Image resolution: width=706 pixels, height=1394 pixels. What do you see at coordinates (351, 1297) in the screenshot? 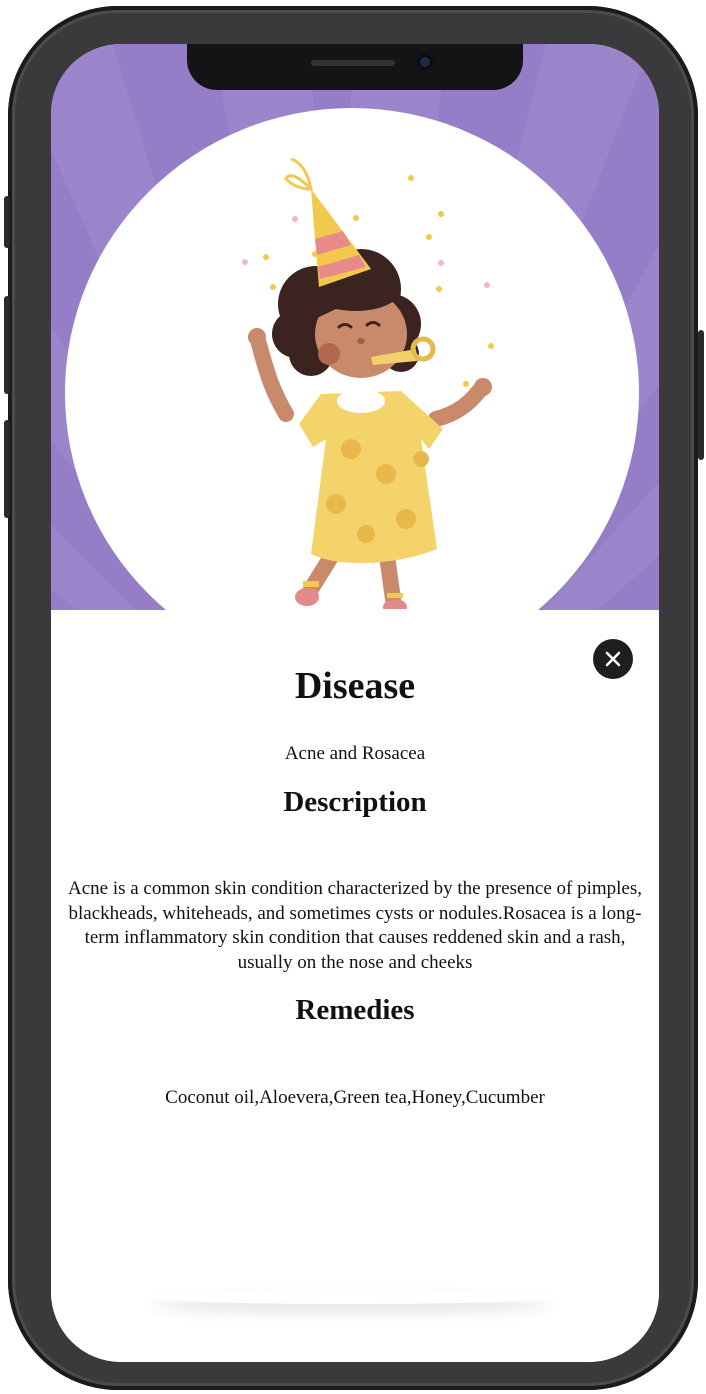
I see `sheet-bottom-shadow` at bounding box center [351, 1297].